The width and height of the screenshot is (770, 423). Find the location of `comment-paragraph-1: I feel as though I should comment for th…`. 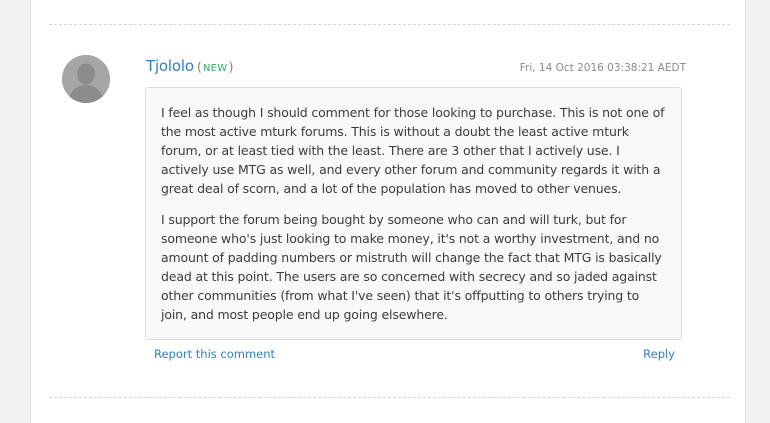

comment-paragraph-1: I feel as though I should comment for th… is located at coordinates (413, 150).